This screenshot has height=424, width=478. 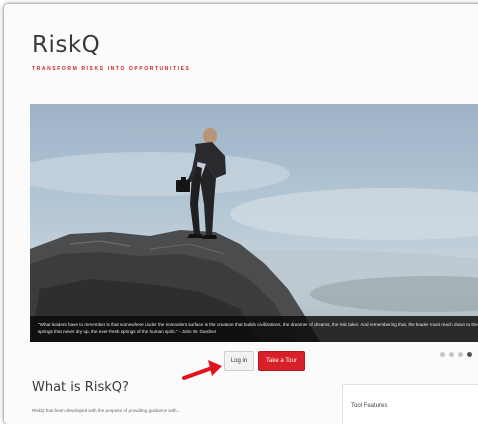 I want to click on take-a-tour-button: Take a Tour, so click(x=281, y=361).